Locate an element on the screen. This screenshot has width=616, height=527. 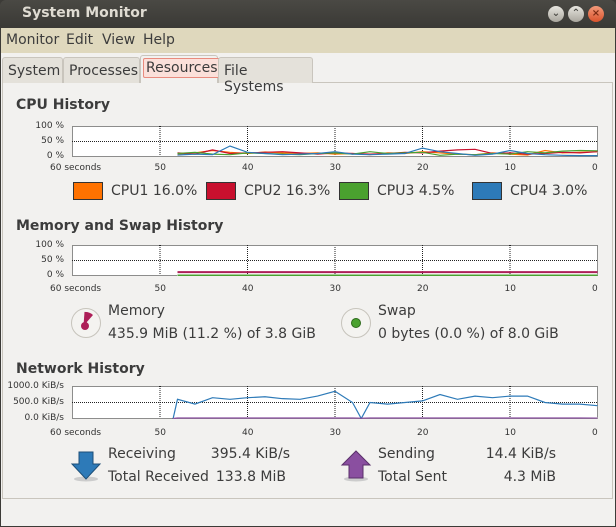
tab-system: System is located at coordinates (32, 70).